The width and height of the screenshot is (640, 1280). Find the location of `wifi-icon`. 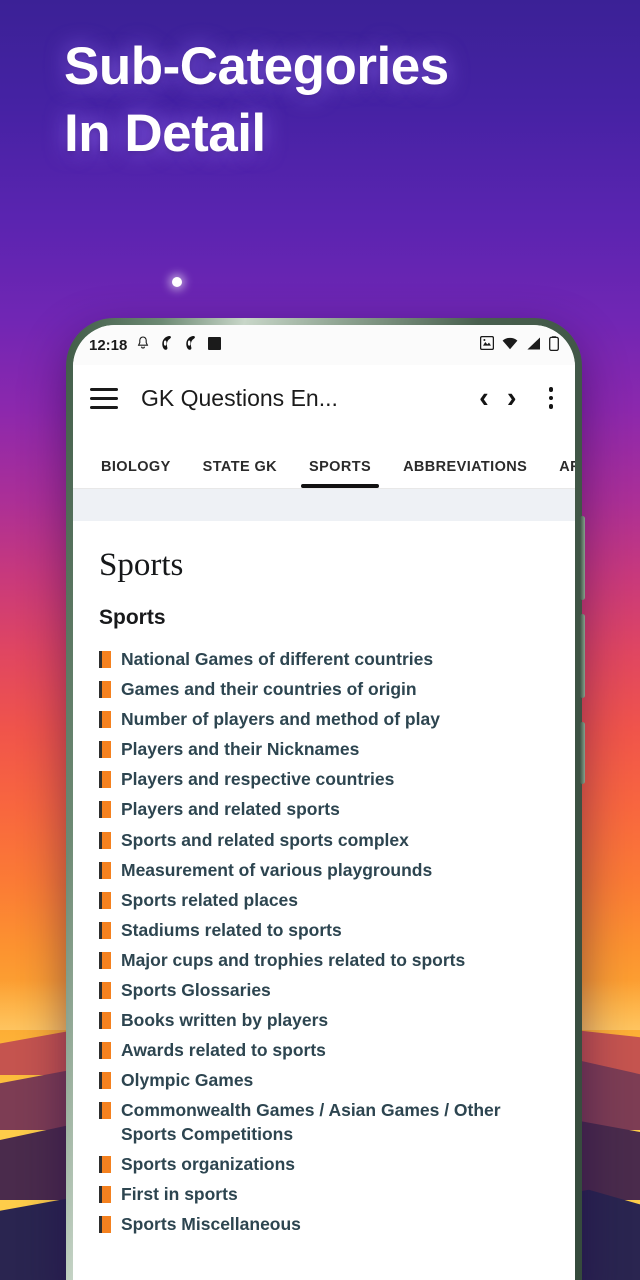

wifi-icon is located at coordinates (510, 345).